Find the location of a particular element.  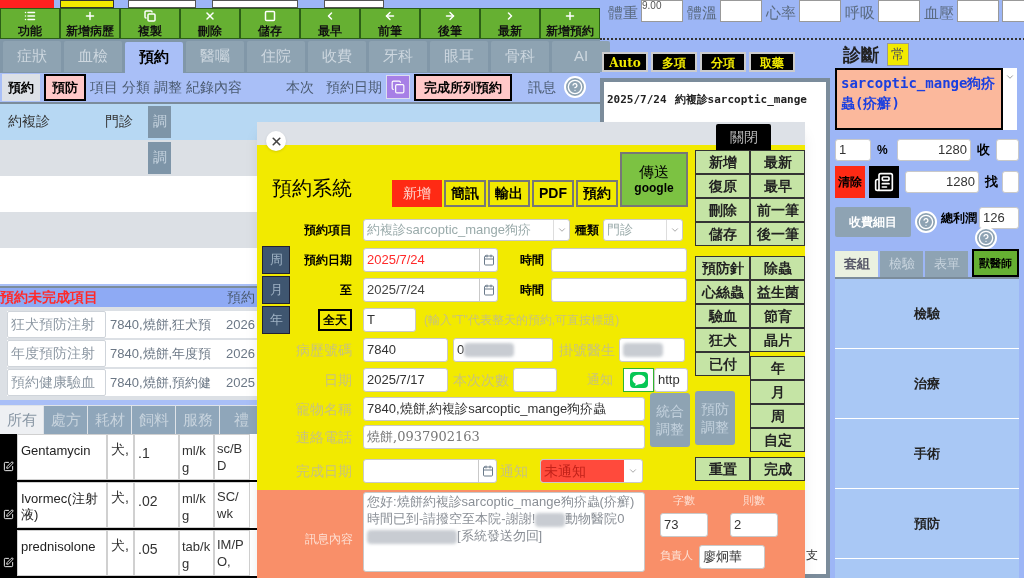

field-label: 字數 is located at coordinates (684, 501).